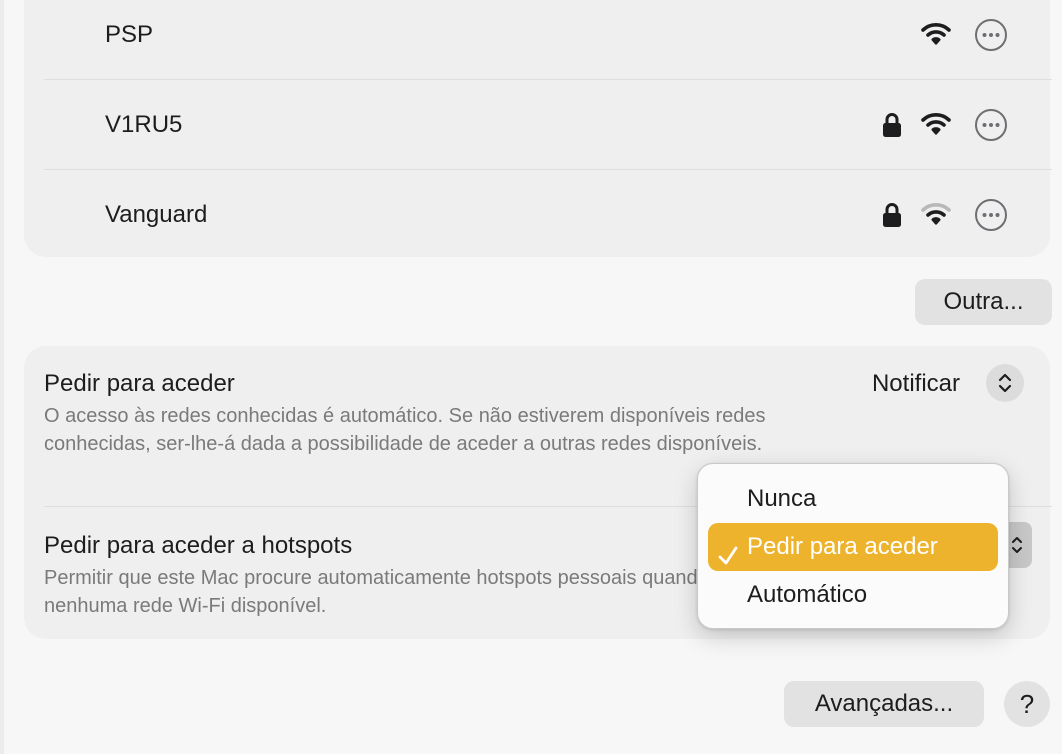 The image size is (1062, 754). What do you see at coordinates (872, 384) in the screenshot?
I see `ask-join-value: Notificar` at bounding box center [872, 384].